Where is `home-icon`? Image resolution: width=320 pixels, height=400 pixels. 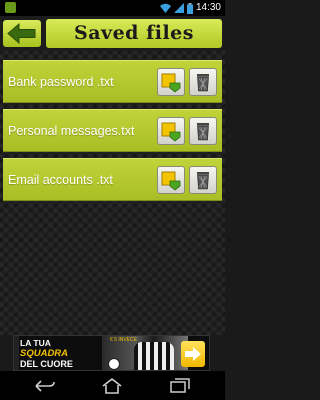
home-icon is located at coordinates (112, 386).